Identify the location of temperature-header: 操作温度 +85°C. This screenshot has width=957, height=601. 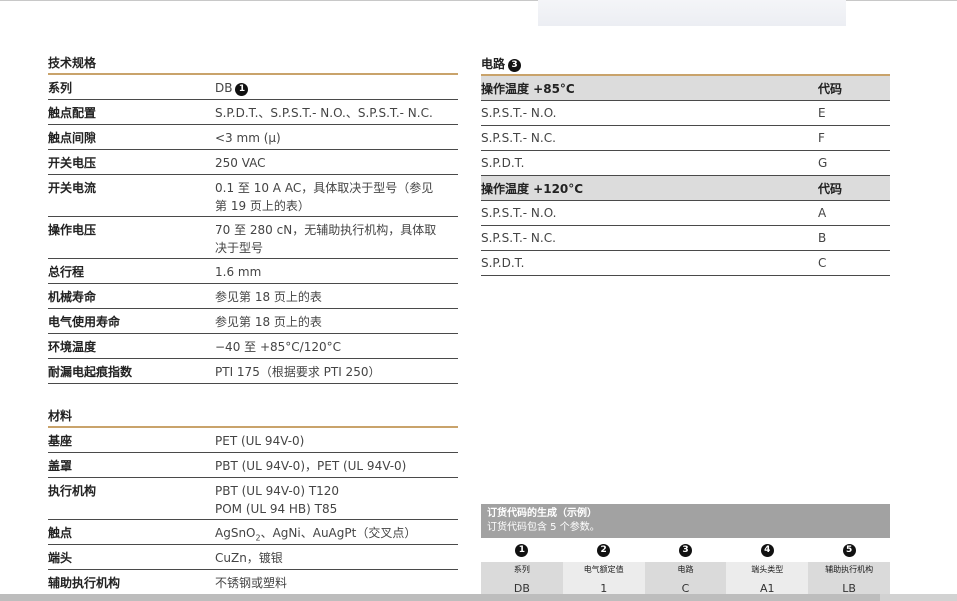
(528, 88).